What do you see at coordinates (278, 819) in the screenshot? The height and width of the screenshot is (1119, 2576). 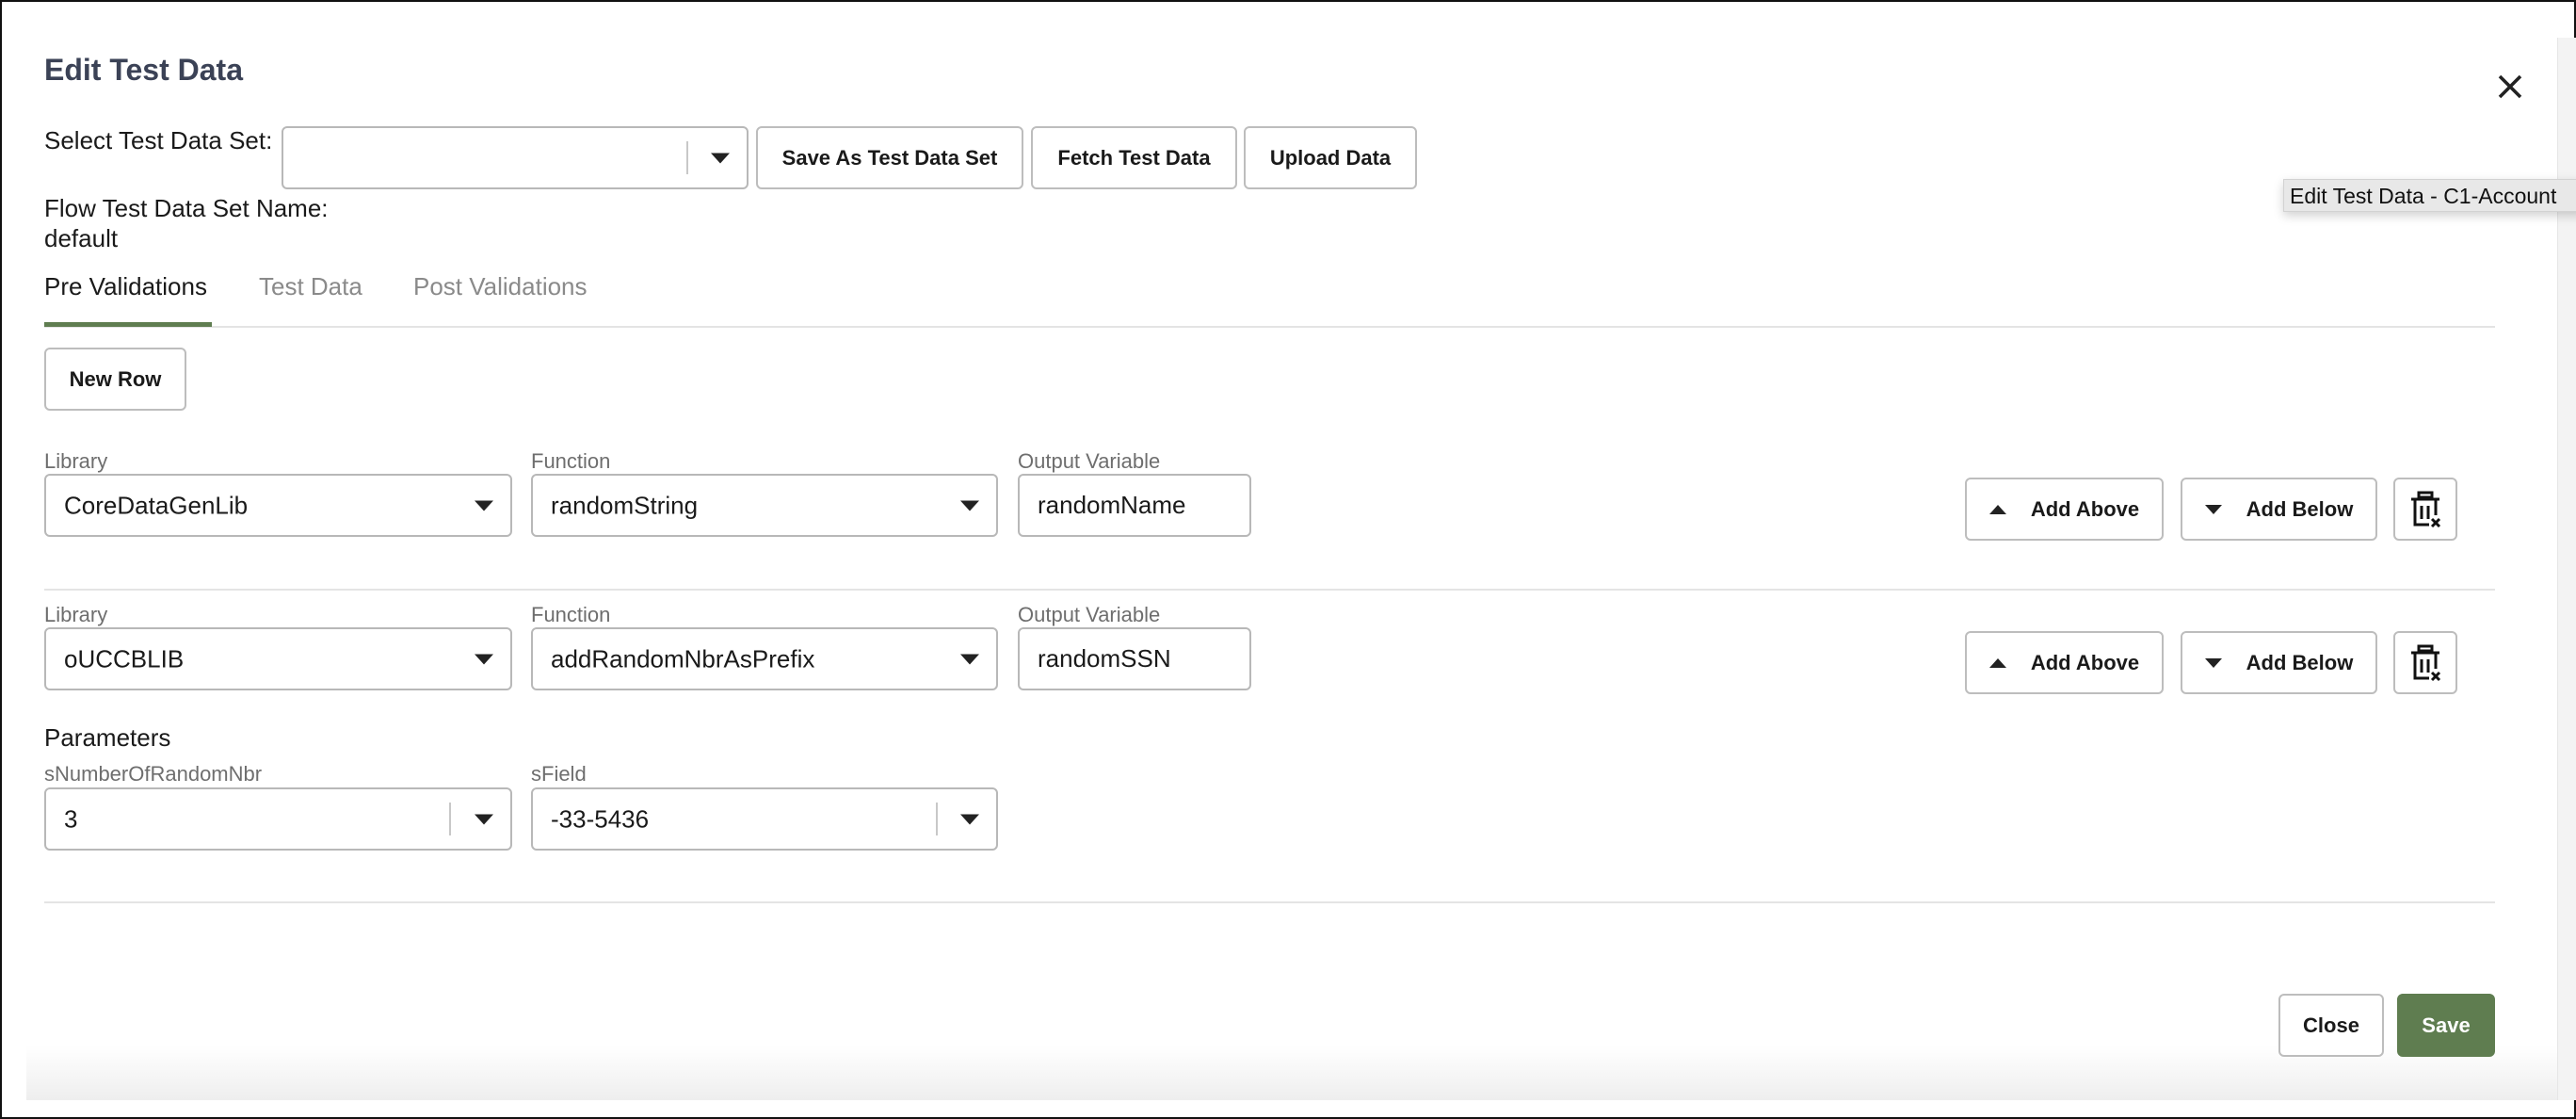 I see `parameter-select-snumberofrandomnbr: 3` at bounding box center [278, 819].